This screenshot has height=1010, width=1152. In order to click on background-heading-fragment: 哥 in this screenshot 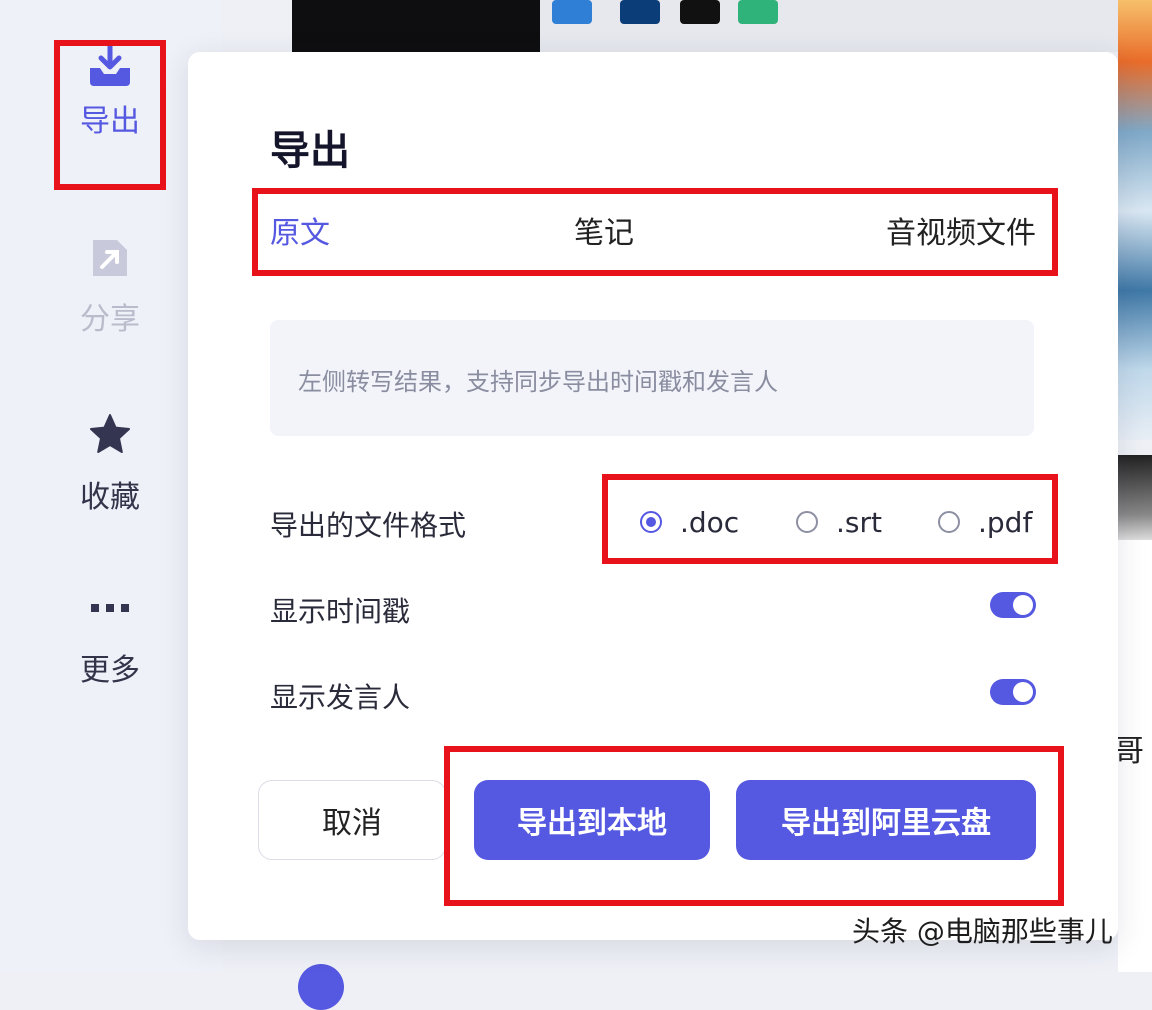, I will do `click(1129, 751)`.